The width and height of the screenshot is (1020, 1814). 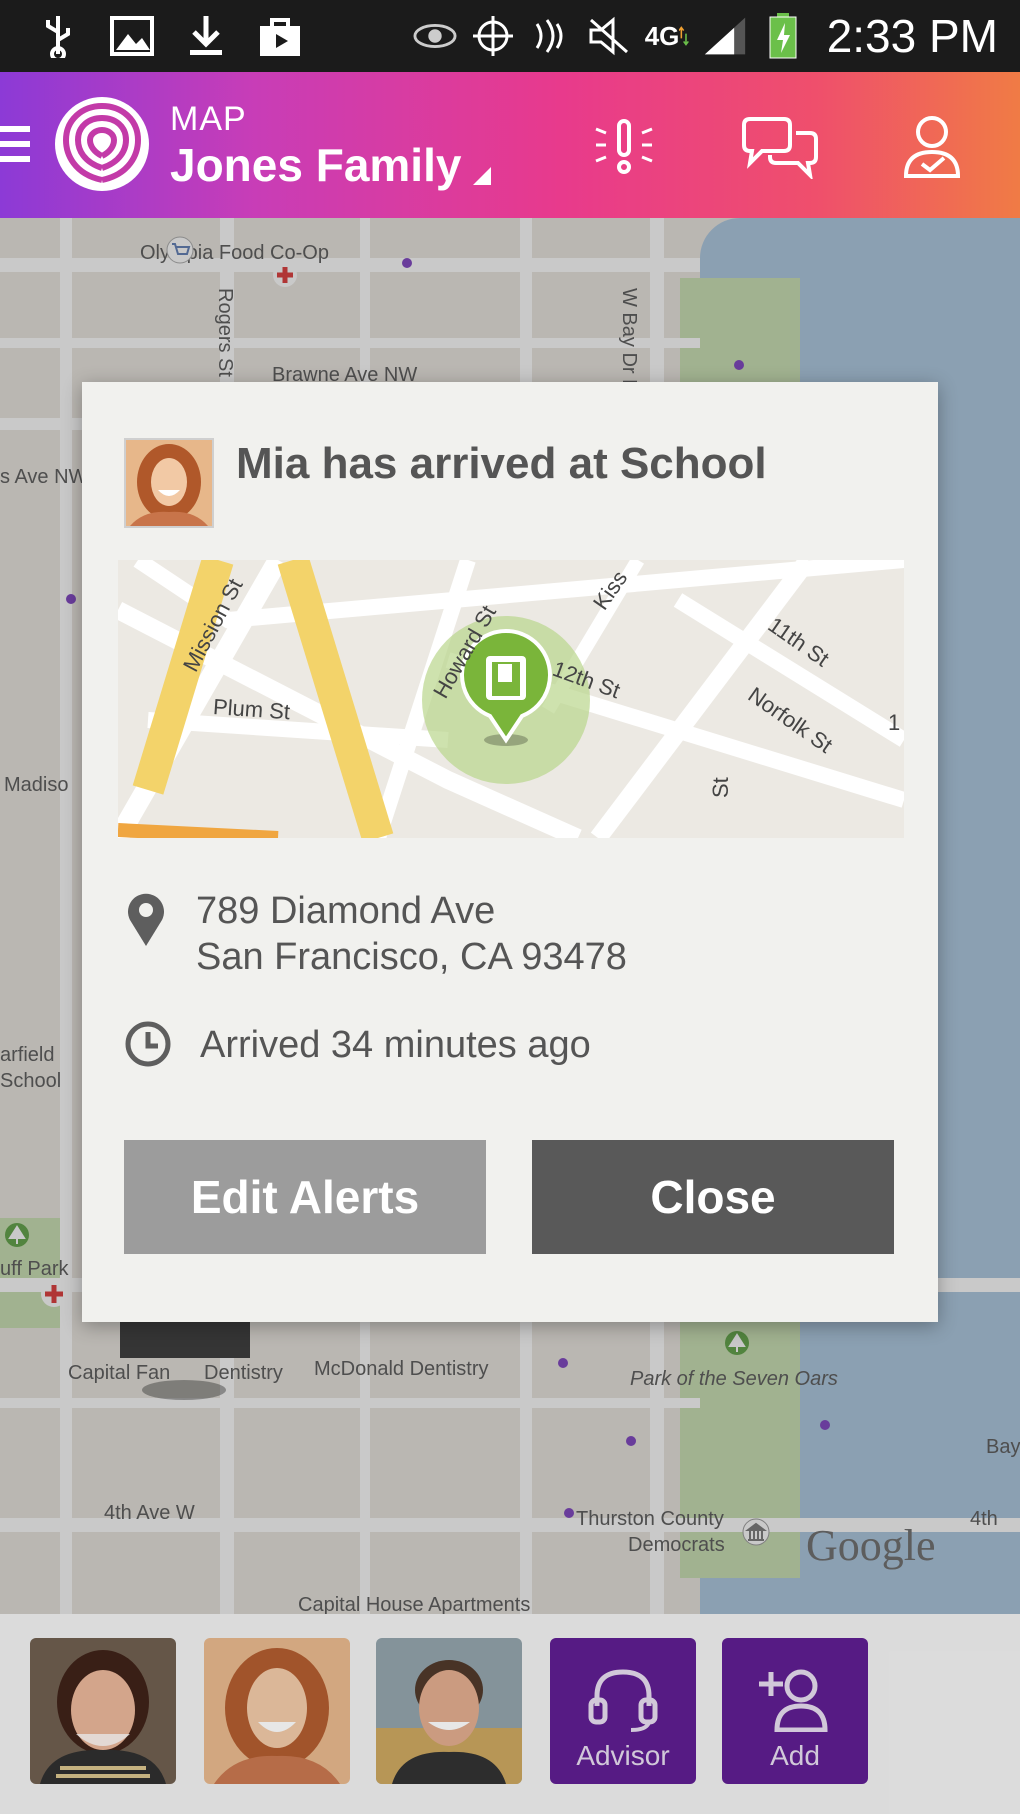 What do you see at coordinates (551, 36) in the screenshot?
I see `nfc-icon` at bounding box center [551, 36].